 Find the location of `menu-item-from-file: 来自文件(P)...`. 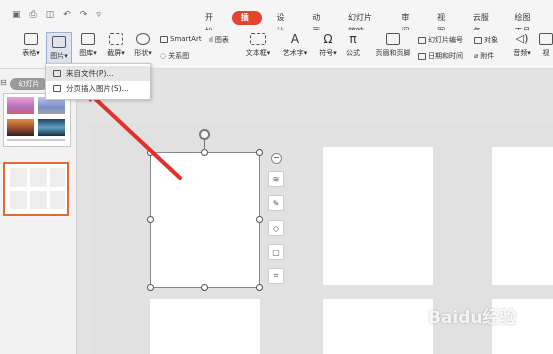

menu-item-from-file: 来自文件(P)... is located at coordinates (98, 73).